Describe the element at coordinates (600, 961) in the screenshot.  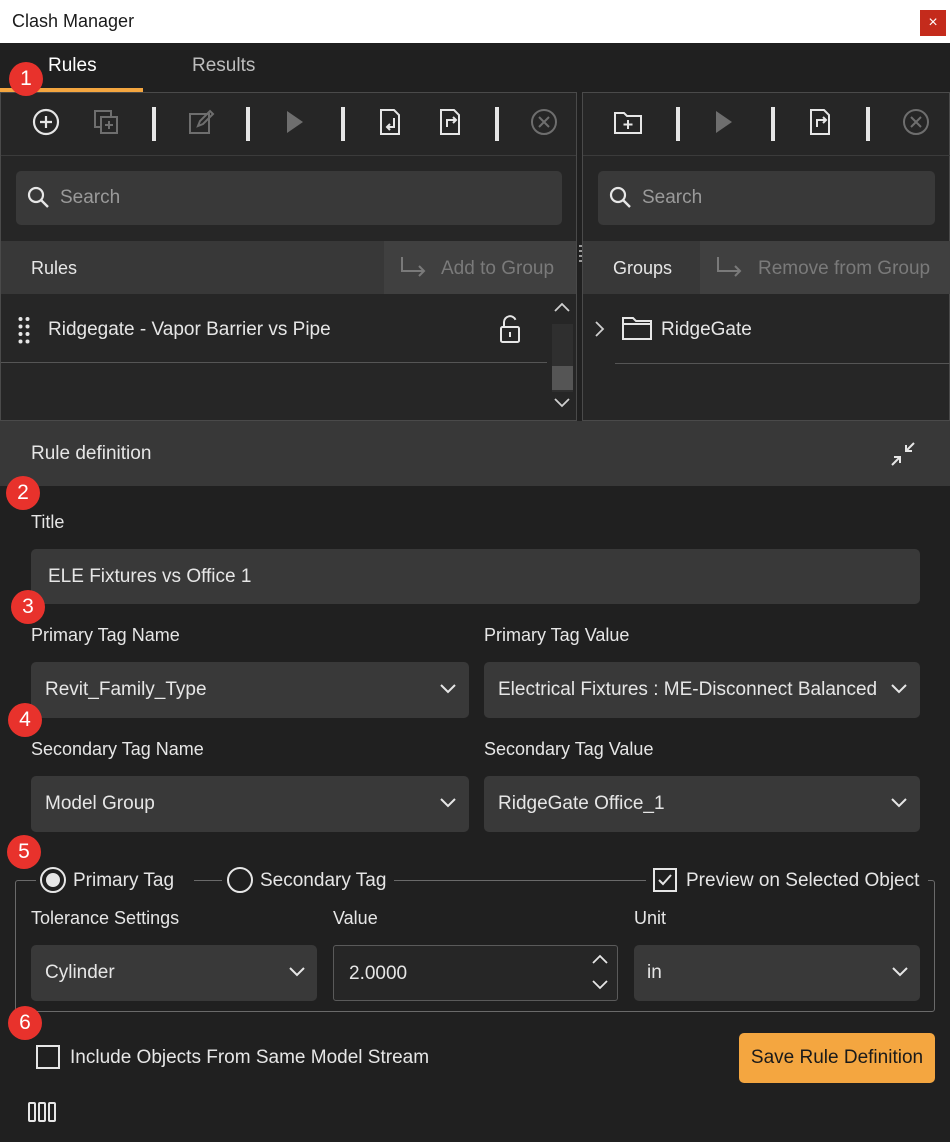
I see `stepper-up-icon` at that location.